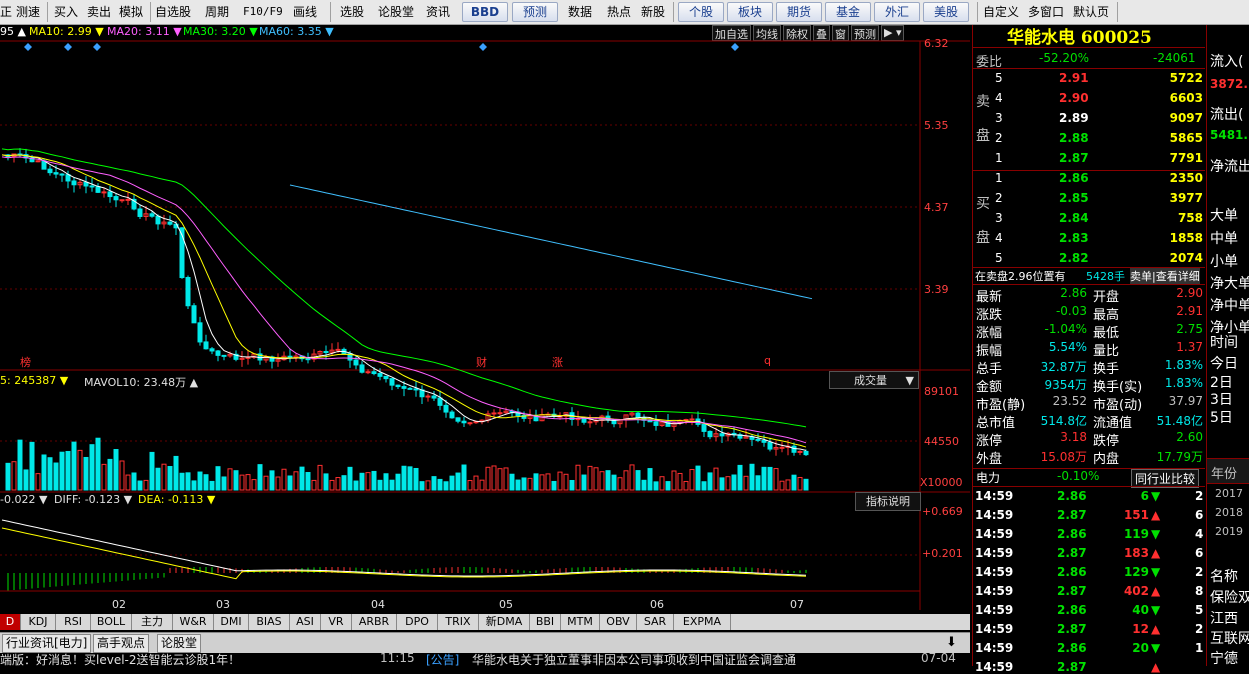 The height and width of the screenshot is (674, 1249). I want to click on stat-label: 量比, so click(1106, 351).